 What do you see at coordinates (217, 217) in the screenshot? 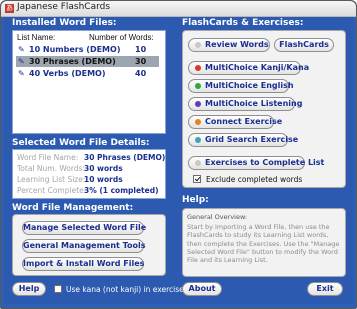
I see `help-heading: General Overview:` at bounding box center [217, 217].